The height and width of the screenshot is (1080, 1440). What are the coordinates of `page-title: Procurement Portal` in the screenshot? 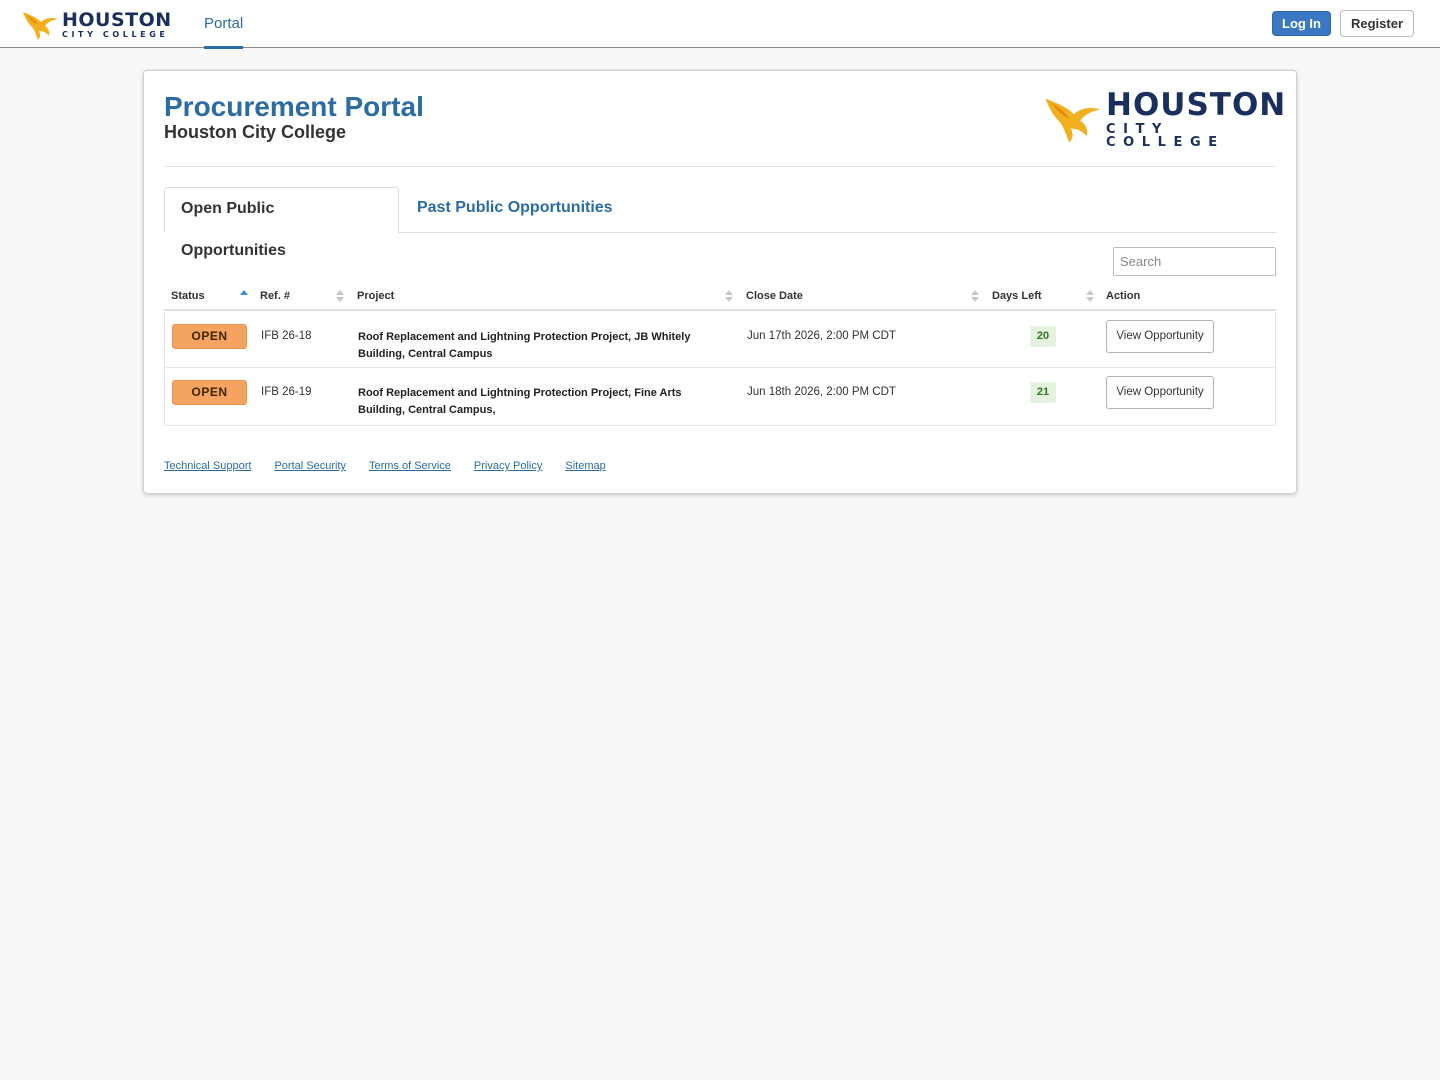 It's located at (294, 106).